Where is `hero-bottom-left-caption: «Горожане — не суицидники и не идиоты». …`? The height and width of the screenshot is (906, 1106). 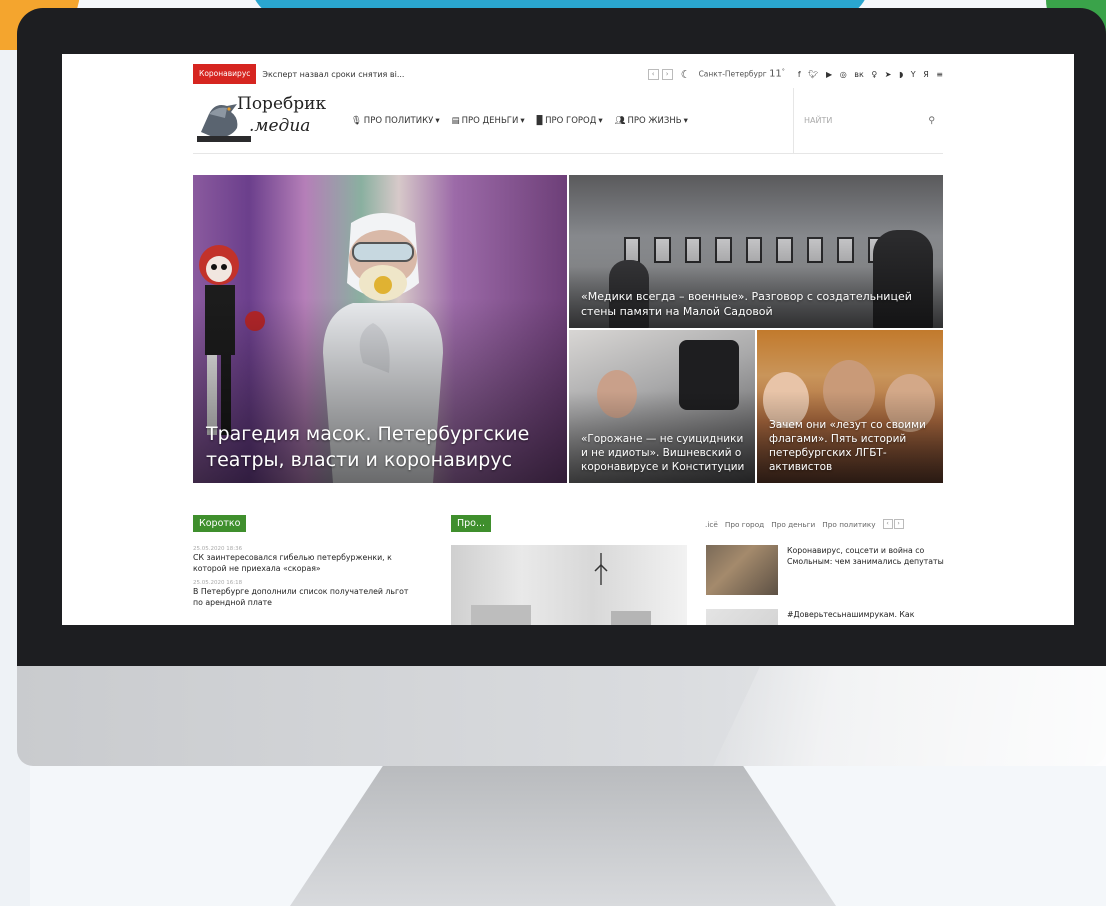
hero-bottom-left-caption: «Горожане — не суицидники и не идиоты». … is located at coordinates (666, 453).